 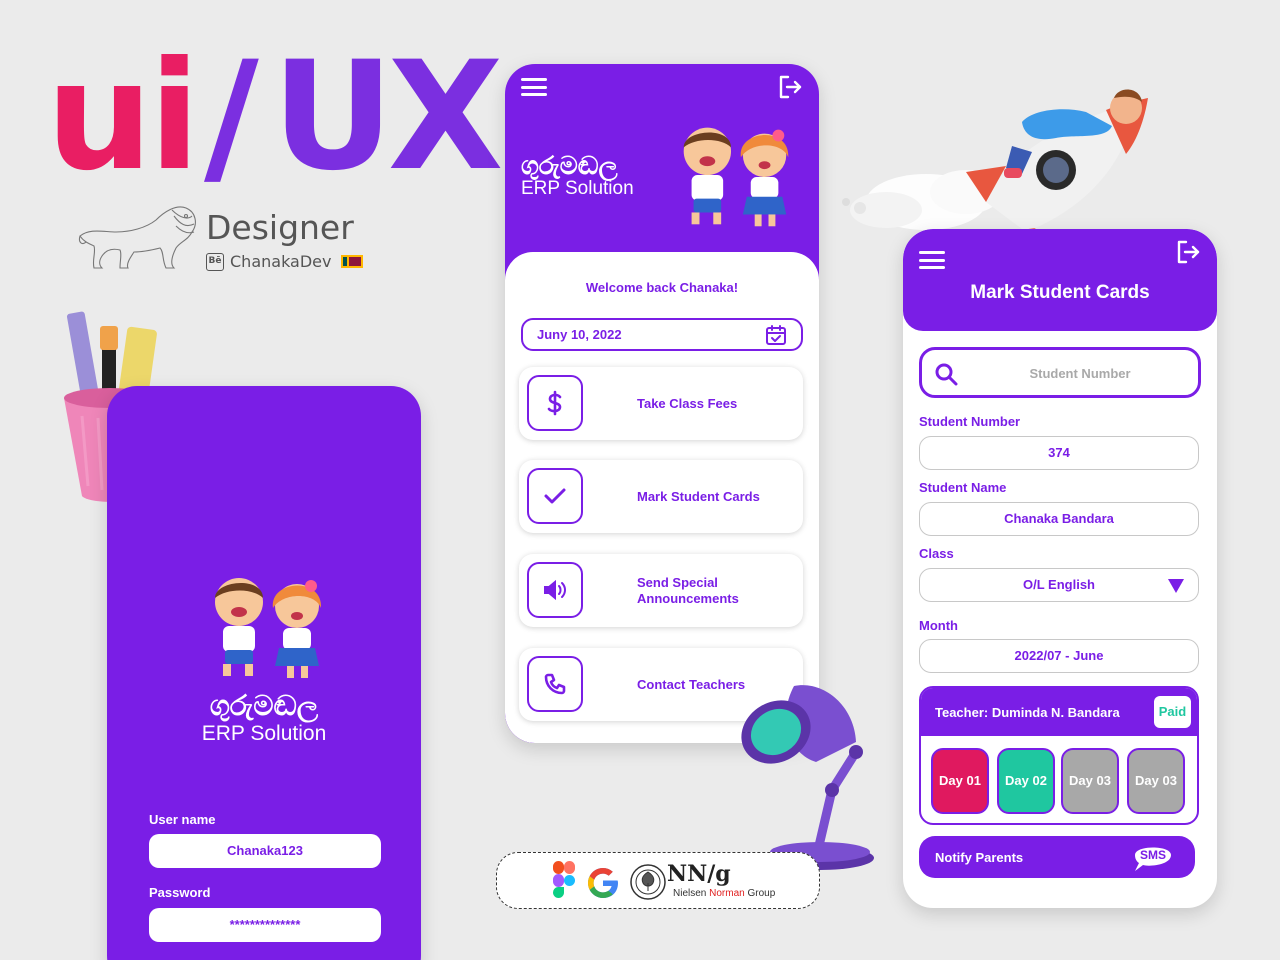 What do you see at coordinates (690, 893) in the screenshot?
I see `nng-name-part: Nielsen` at bounding box center [690, 893].